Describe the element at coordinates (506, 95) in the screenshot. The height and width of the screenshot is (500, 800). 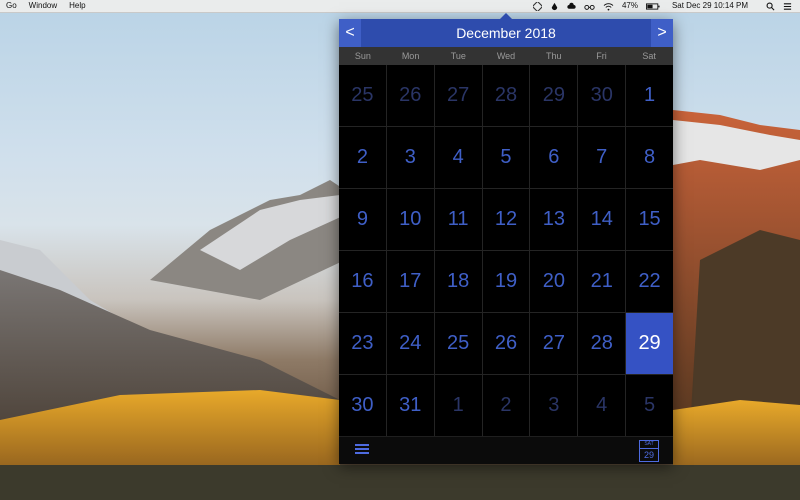
I see `day-cell-prev-month: 28` at that location.